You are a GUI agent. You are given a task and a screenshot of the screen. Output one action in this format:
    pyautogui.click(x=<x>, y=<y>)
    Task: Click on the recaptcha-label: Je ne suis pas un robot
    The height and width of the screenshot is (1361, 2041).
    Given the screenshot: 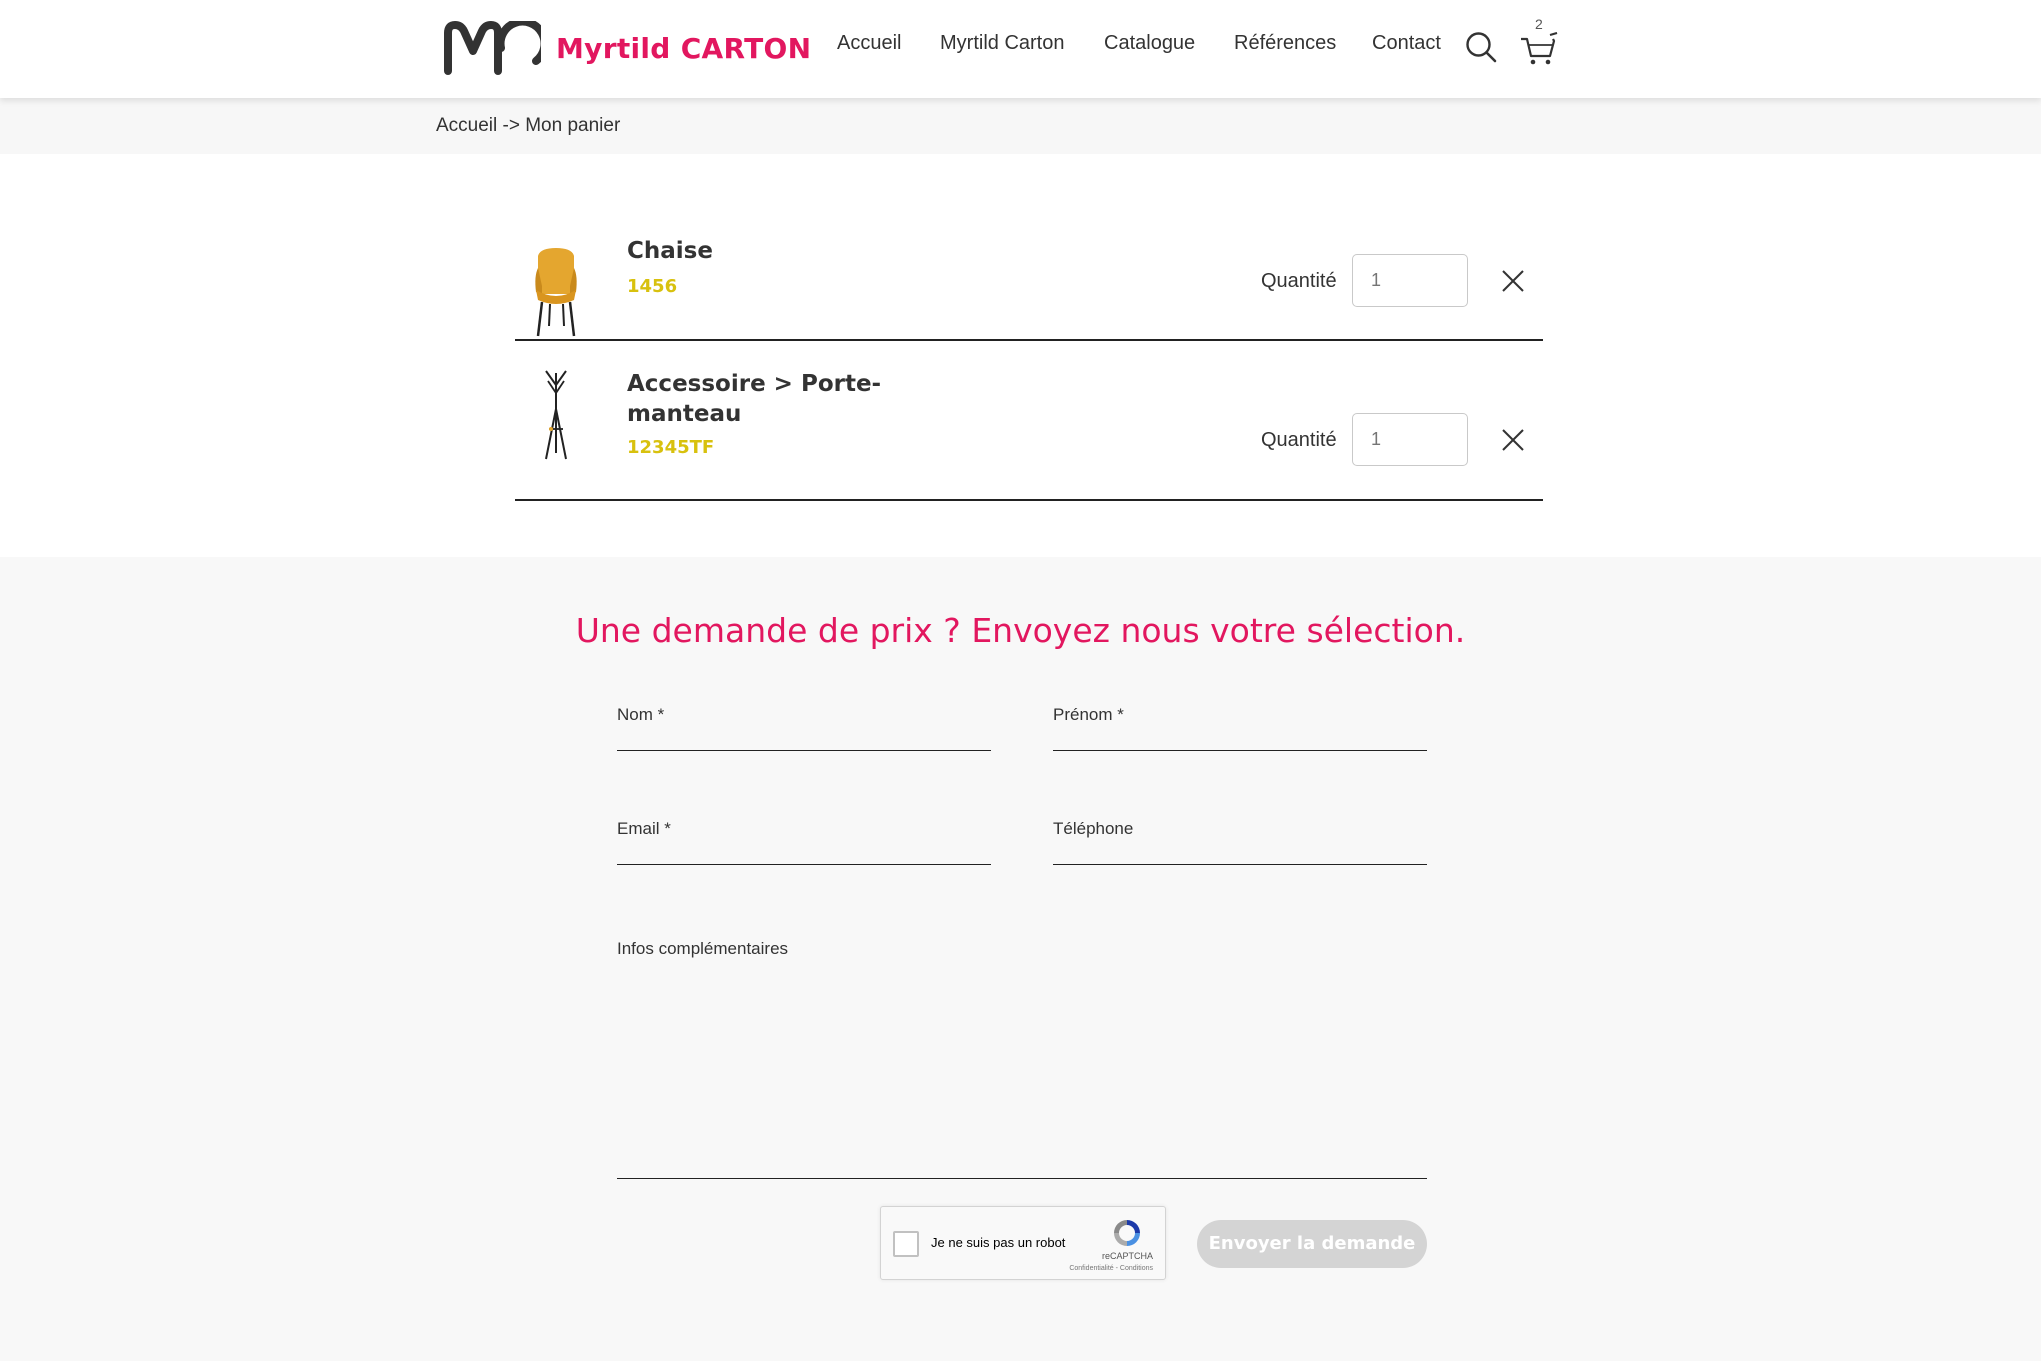 What is the action you would take?
    pyautogui.click(x=998, y=1242)
    